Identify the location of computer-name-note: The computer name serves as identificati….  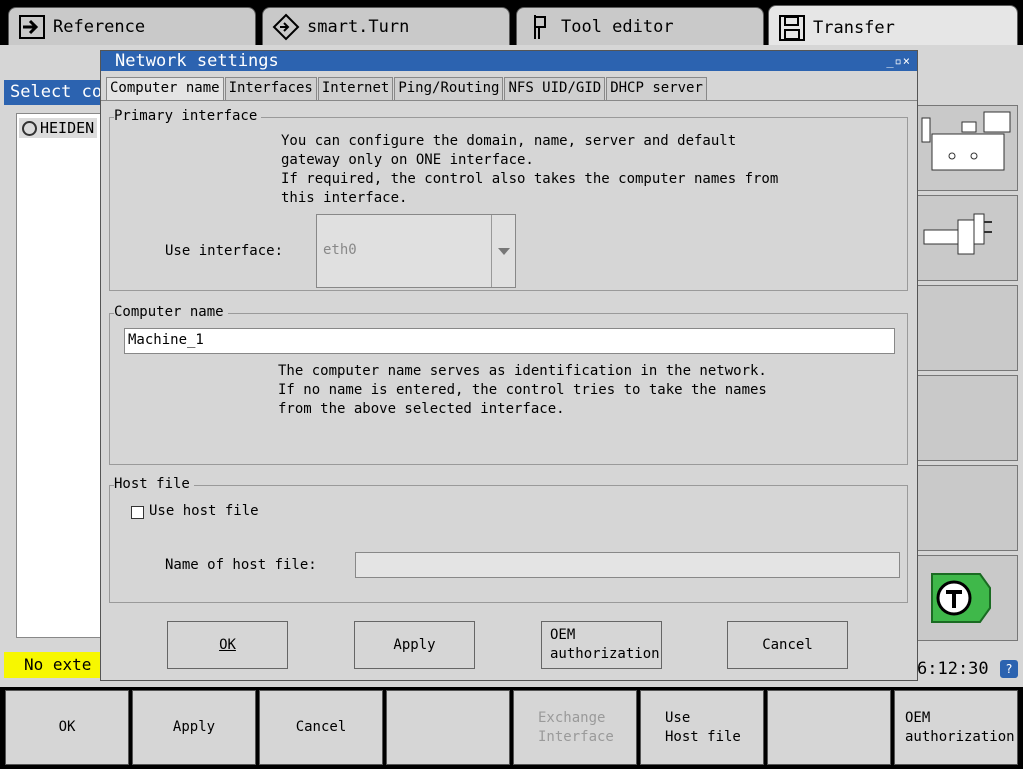
(522, 390).